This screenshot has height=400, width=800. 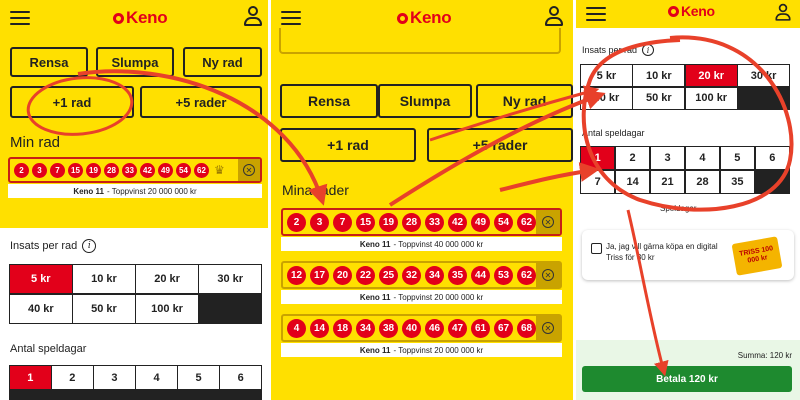 What do you see at coordinates (757, 256) in the screenshot?
I see `triss-ticket-image: TRISS 100 000 kr` at bounding box center [757, 256].